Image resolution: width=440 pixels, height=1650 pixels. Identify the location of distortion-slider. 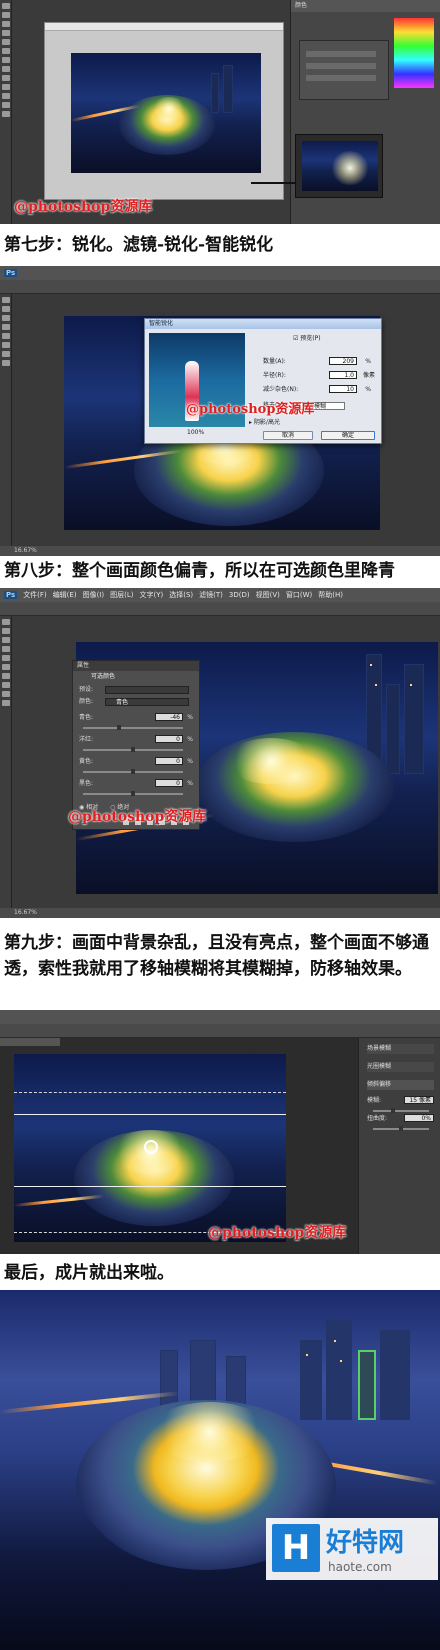
(401, 1128).